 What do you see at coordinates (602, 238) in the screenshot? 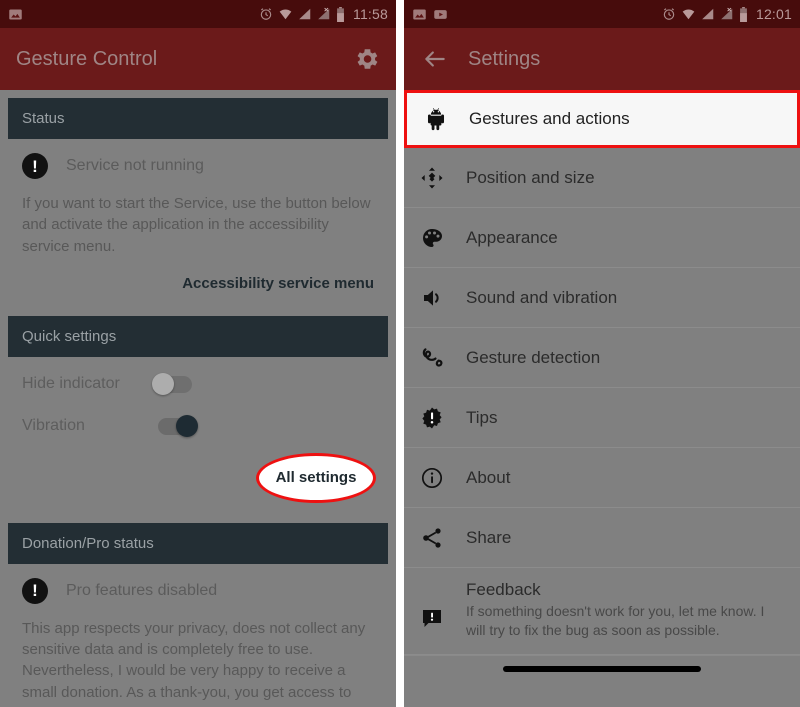
I see `settings-item-appearance: Appearance` at bounding box center [602, 238].